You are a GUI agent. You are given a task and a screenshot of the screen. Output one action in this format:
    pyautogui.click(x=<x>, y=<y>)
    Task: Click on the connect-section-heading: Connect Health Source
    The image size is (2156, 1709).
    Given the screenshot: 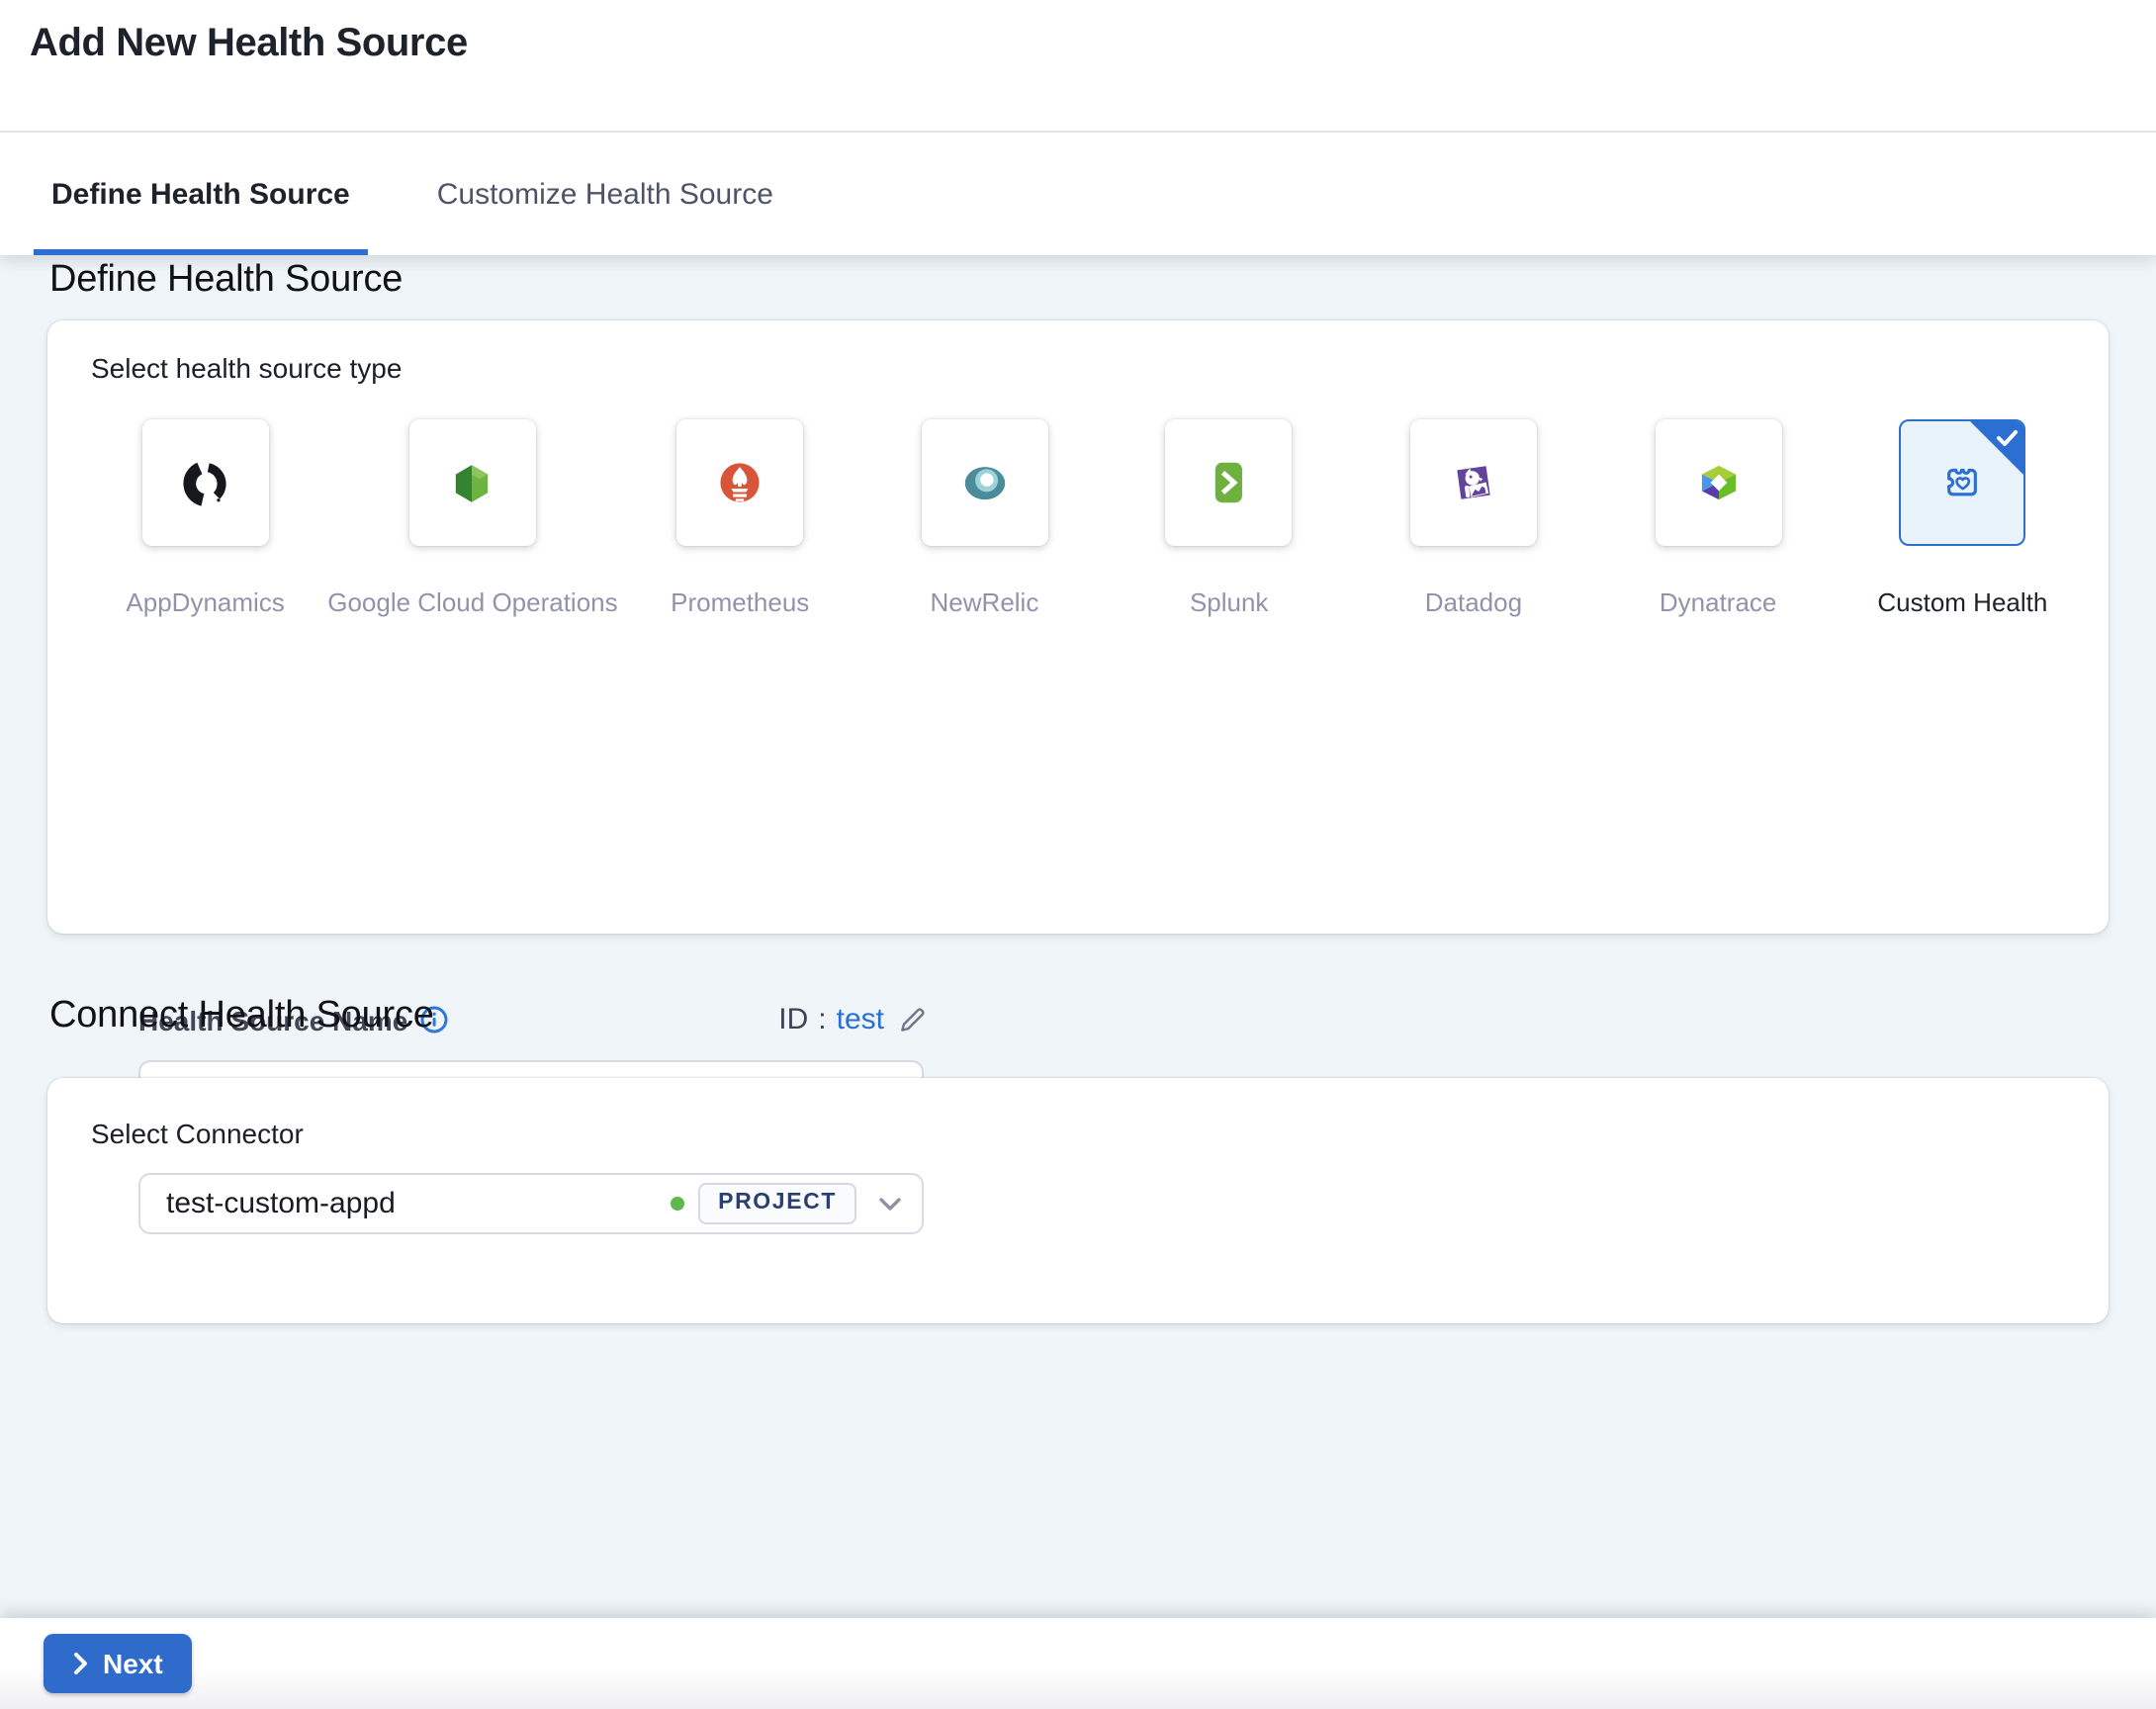 What is the action you would take?
    pyautogui.click(x=241, y=1016)
    